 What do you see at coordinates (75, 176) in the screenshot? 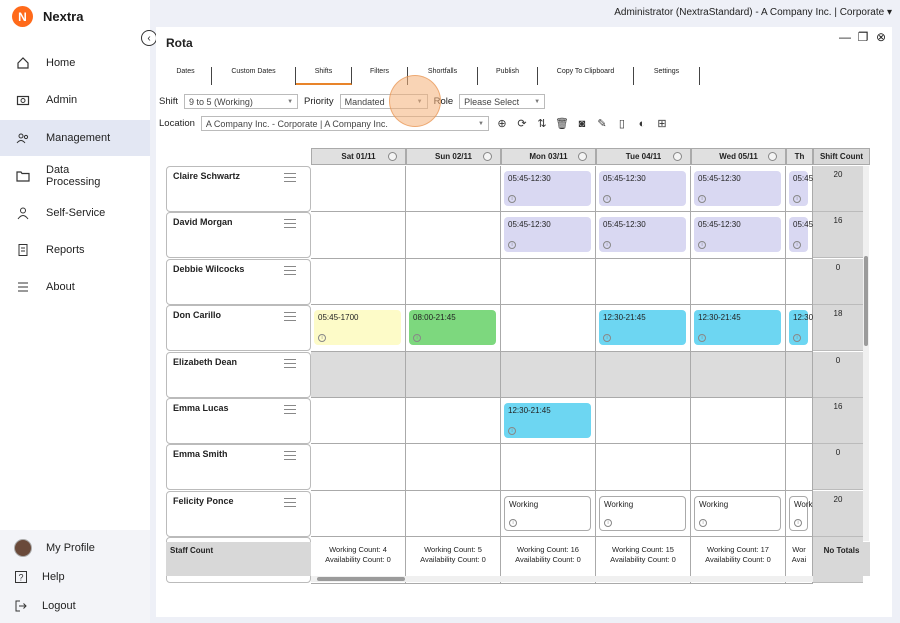
I see `sidebar-item-data-processing: Data Processing` at bounding box center [75, 176].